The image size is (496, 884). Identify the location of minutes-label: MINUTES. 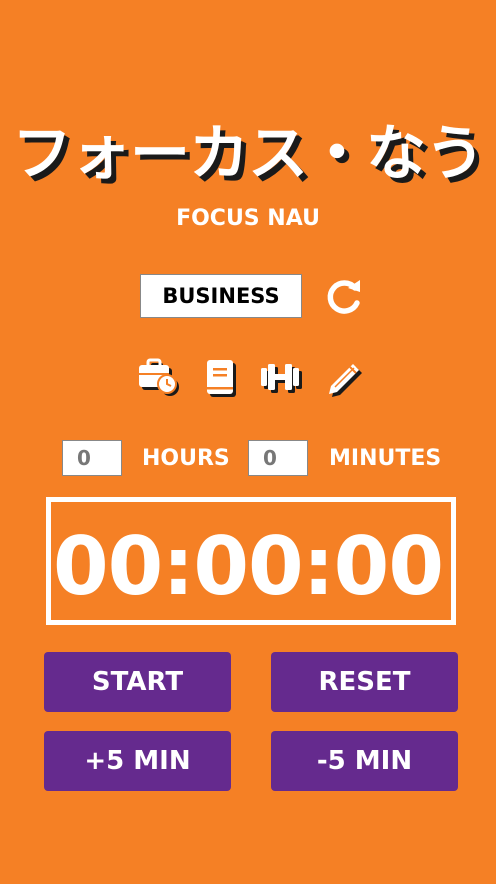
(385, 458).